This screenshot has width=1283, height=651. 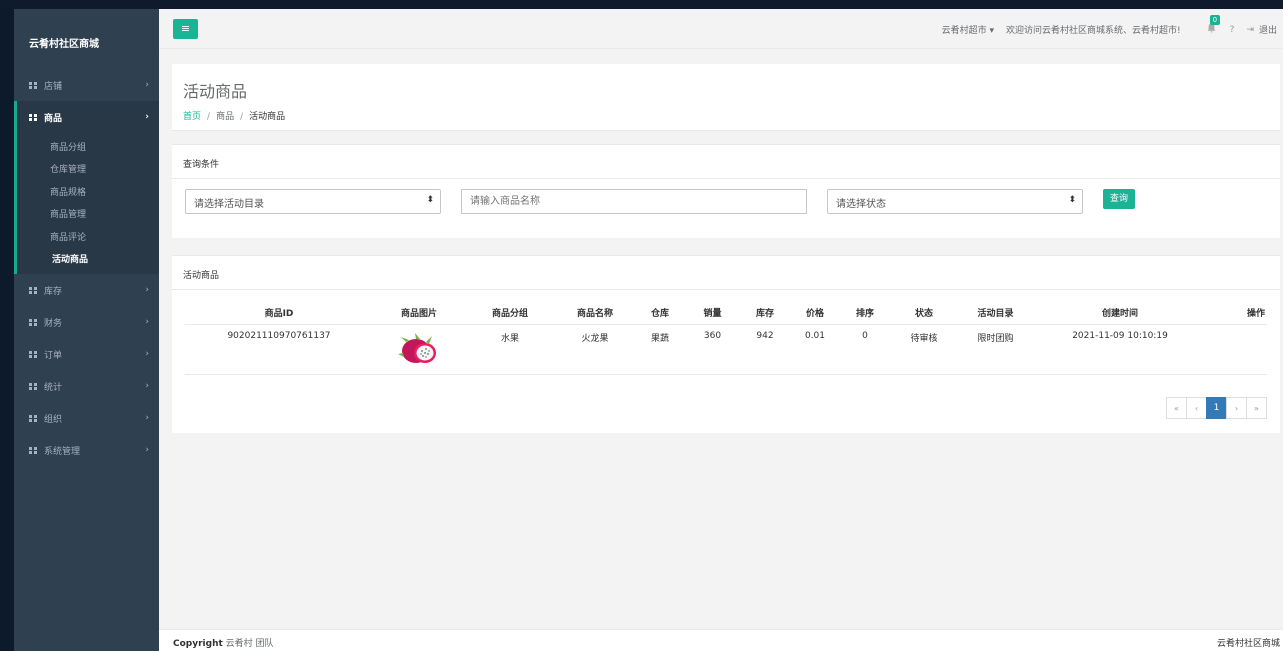 I want to click on sidebar-item-label: 组织, so click(x=53, y=419).